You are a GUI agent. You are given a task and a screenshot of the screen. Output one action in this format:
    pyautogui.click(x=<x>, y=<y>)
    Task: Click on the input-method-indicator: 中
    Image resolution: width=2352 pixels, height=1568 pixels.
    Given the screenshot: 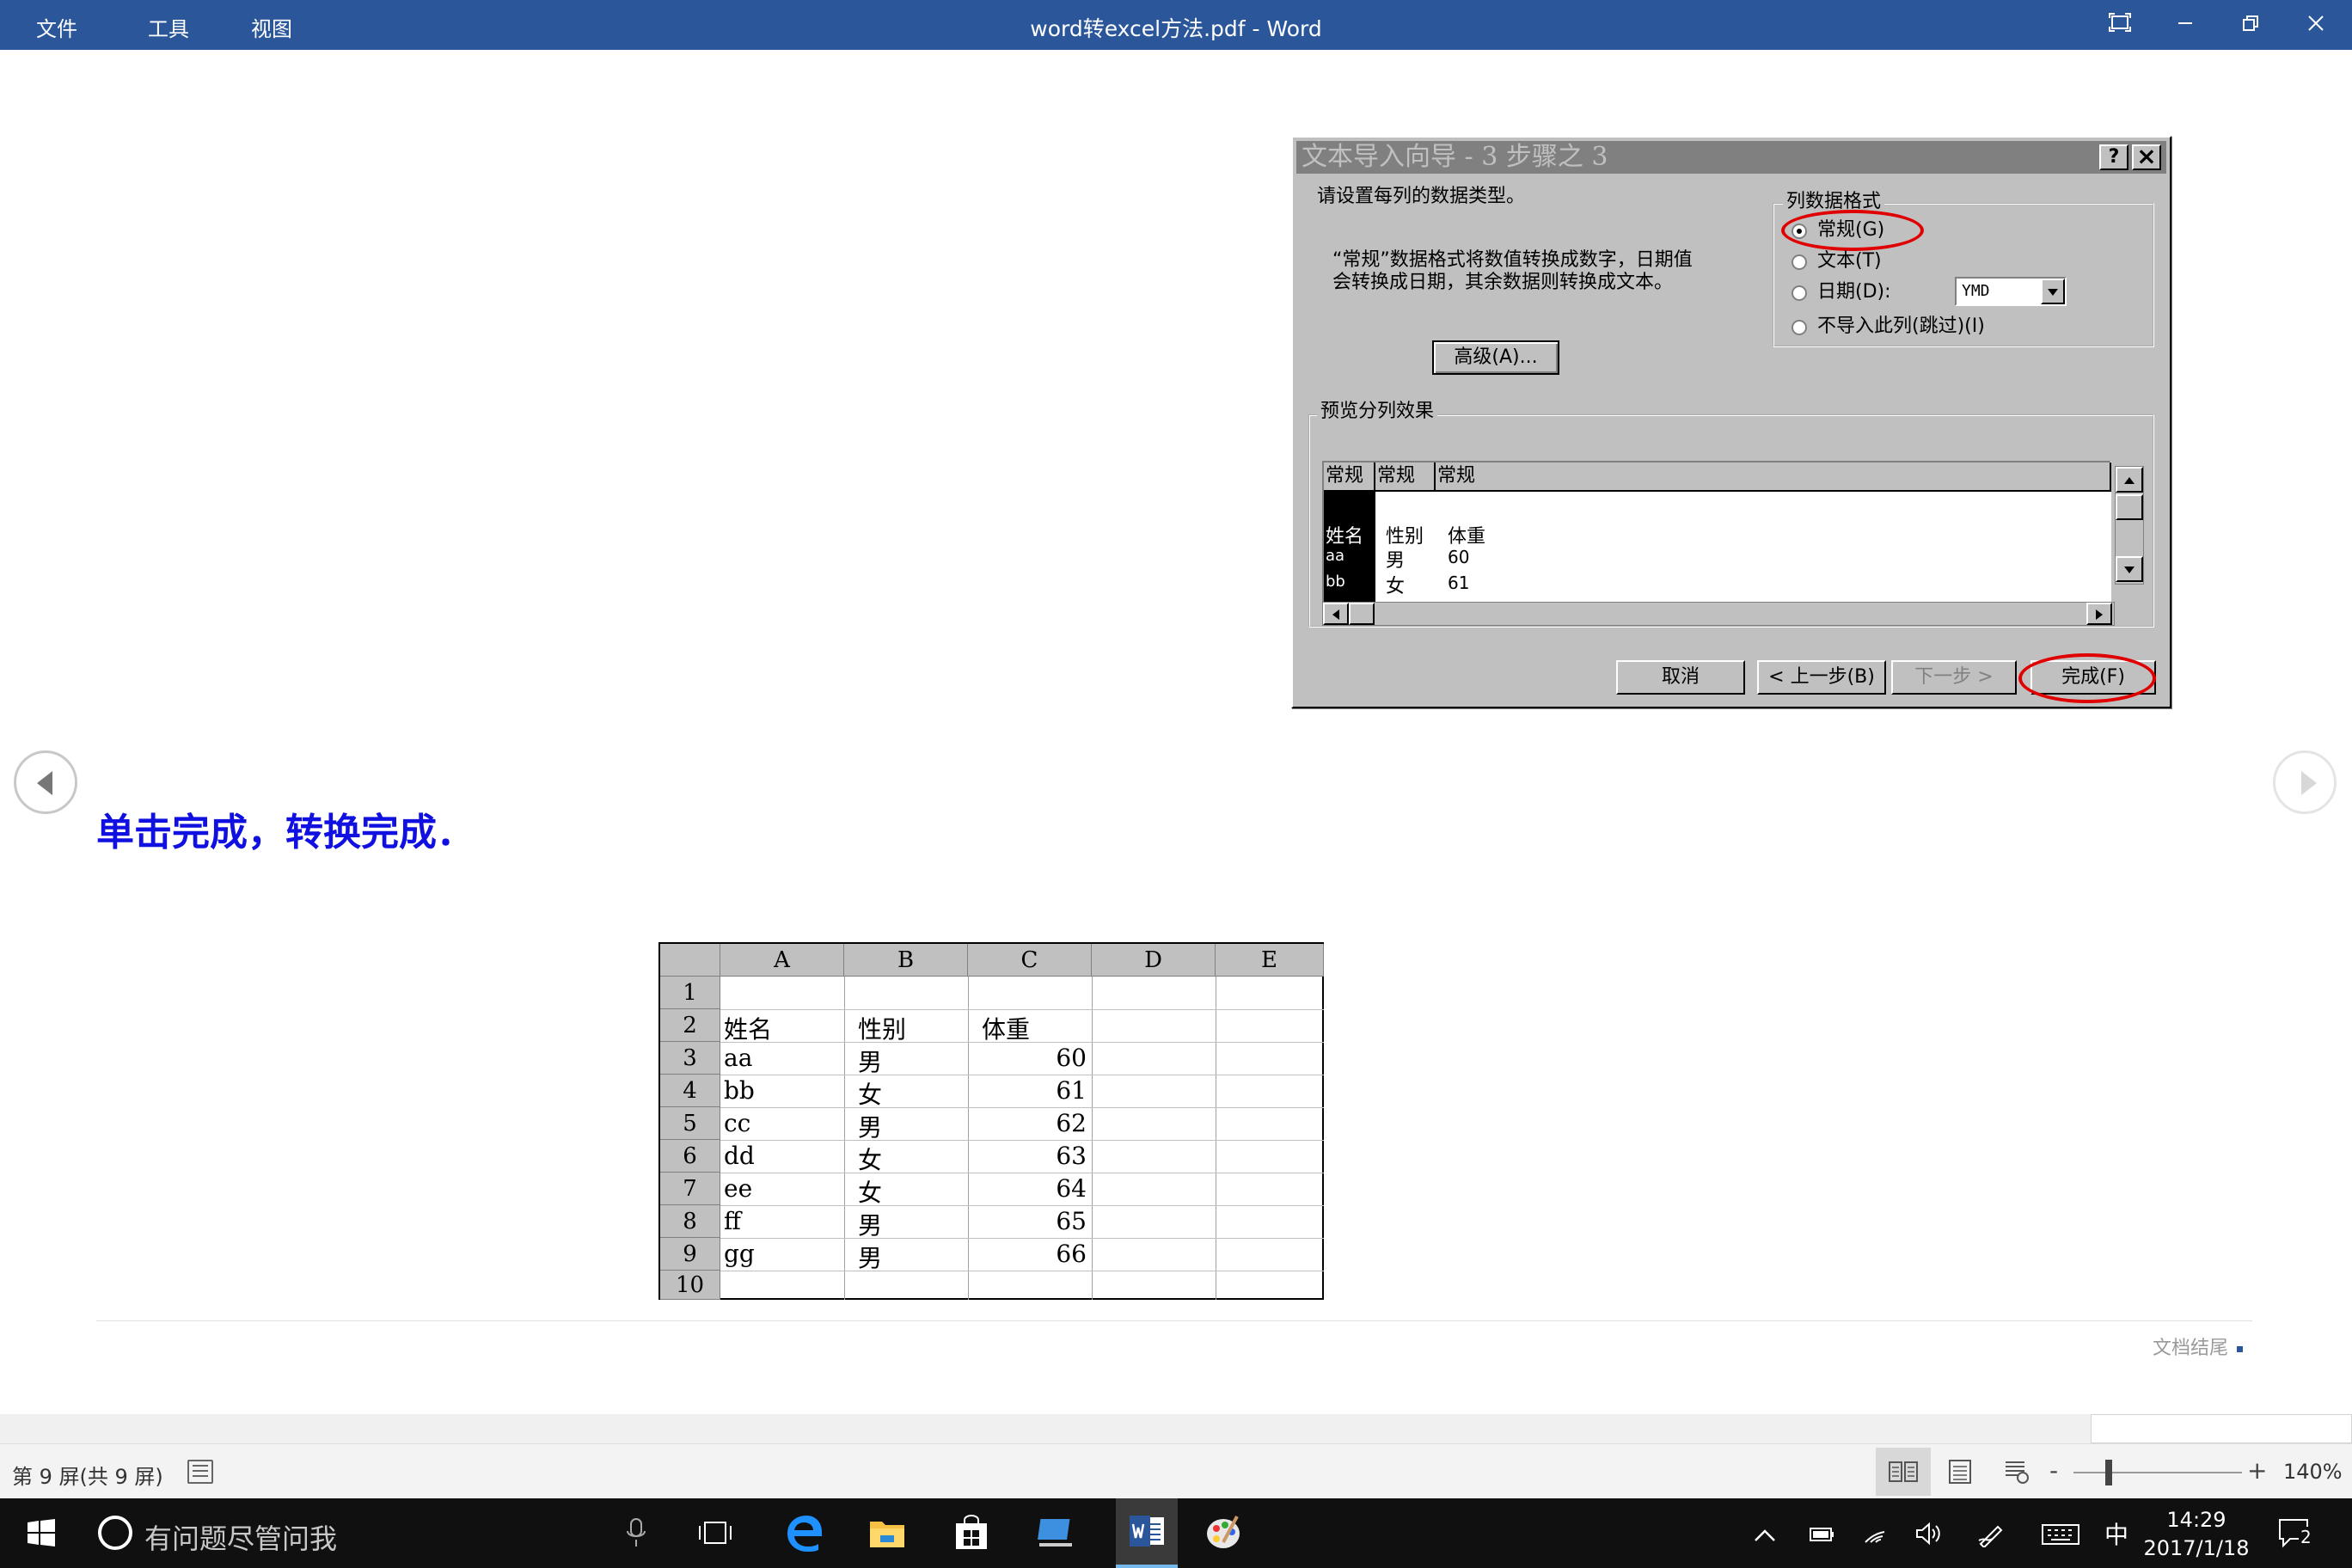 What is the action you would take?
    pyautogui.click(x=2116, y=1533)
    